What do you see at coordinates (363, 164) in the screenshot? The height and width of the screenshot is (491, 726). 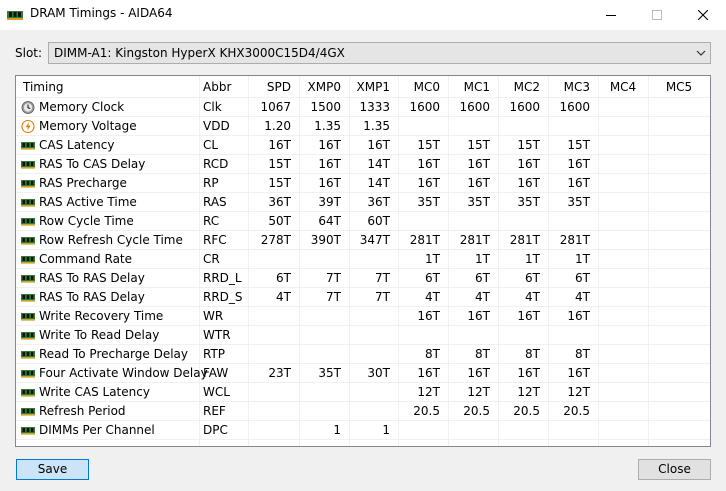 I see `table-row: RAS To CAS Delay RCD 15T 16T 14T 16T 16T 16T 16T` at bounding box center [363, 164].